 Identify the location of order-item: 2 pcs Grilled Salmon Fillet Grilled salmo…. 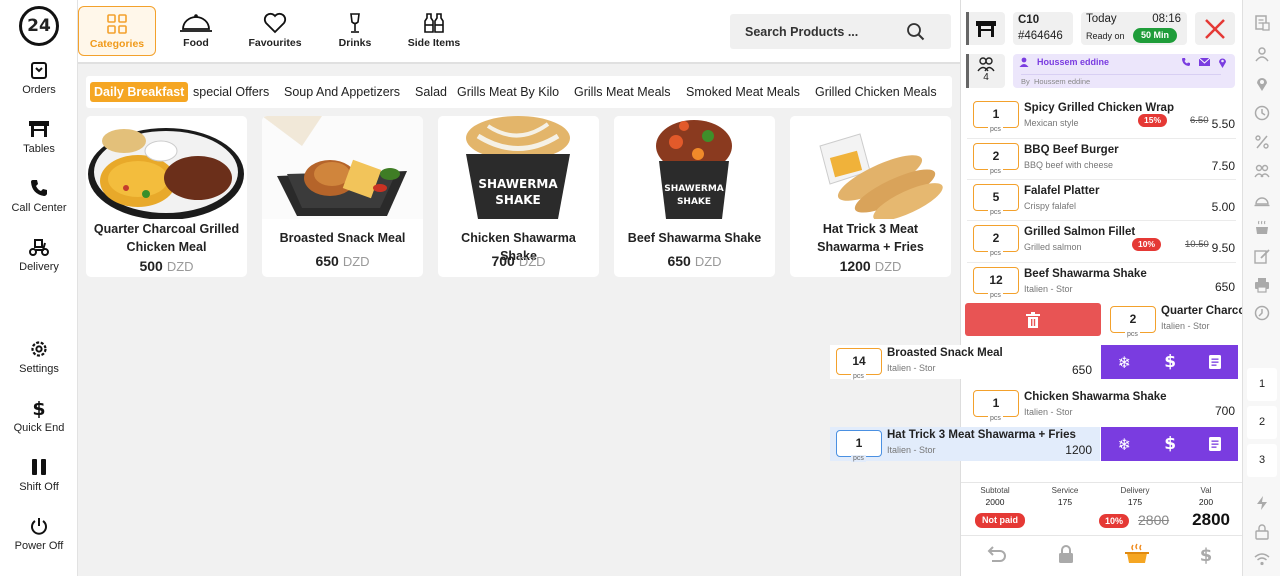
(1102, 241).